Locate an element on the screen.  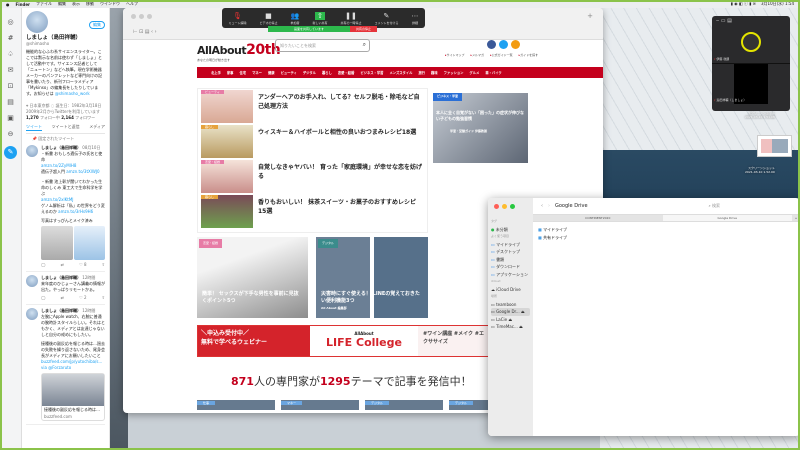
video-panel-controls: ‒ ▭ ▤ is located at coordinates (751, 21).